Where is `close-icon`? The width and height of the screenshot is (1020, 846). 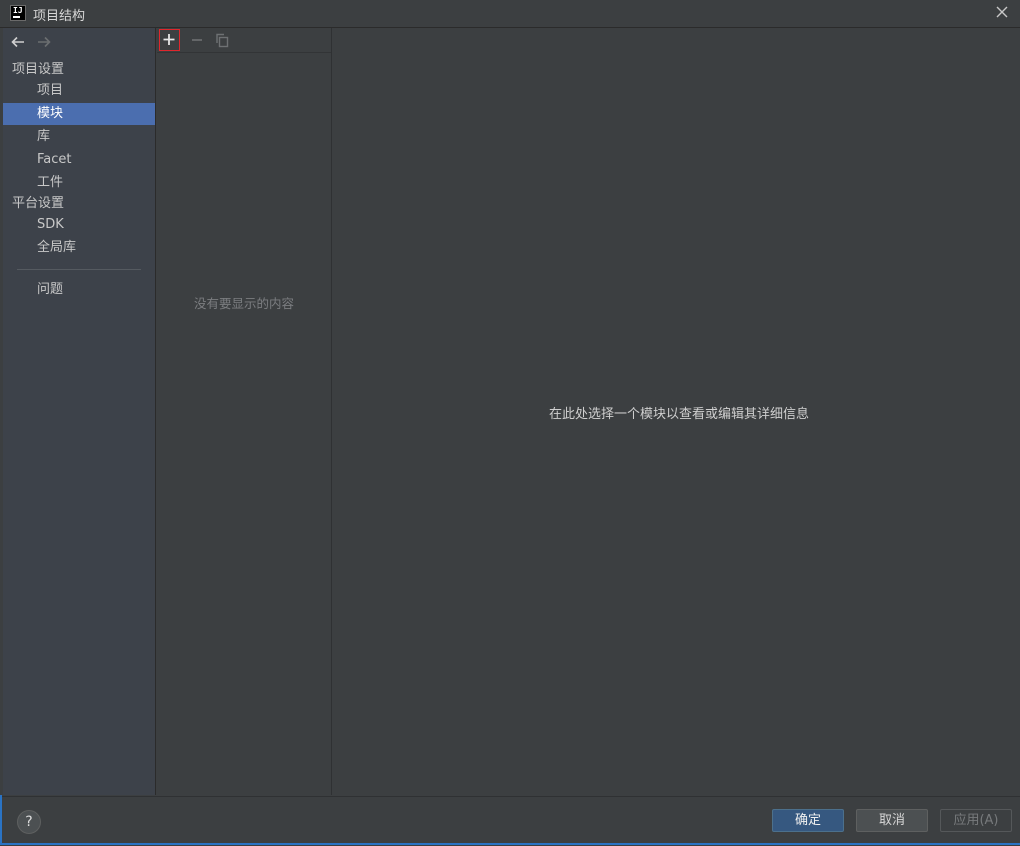
close-icon is located at coordinates (1002, 12).